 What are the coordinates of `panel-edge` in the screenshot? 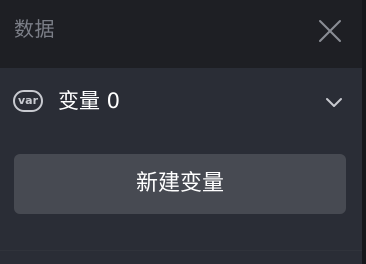 It's located at (364, 132).